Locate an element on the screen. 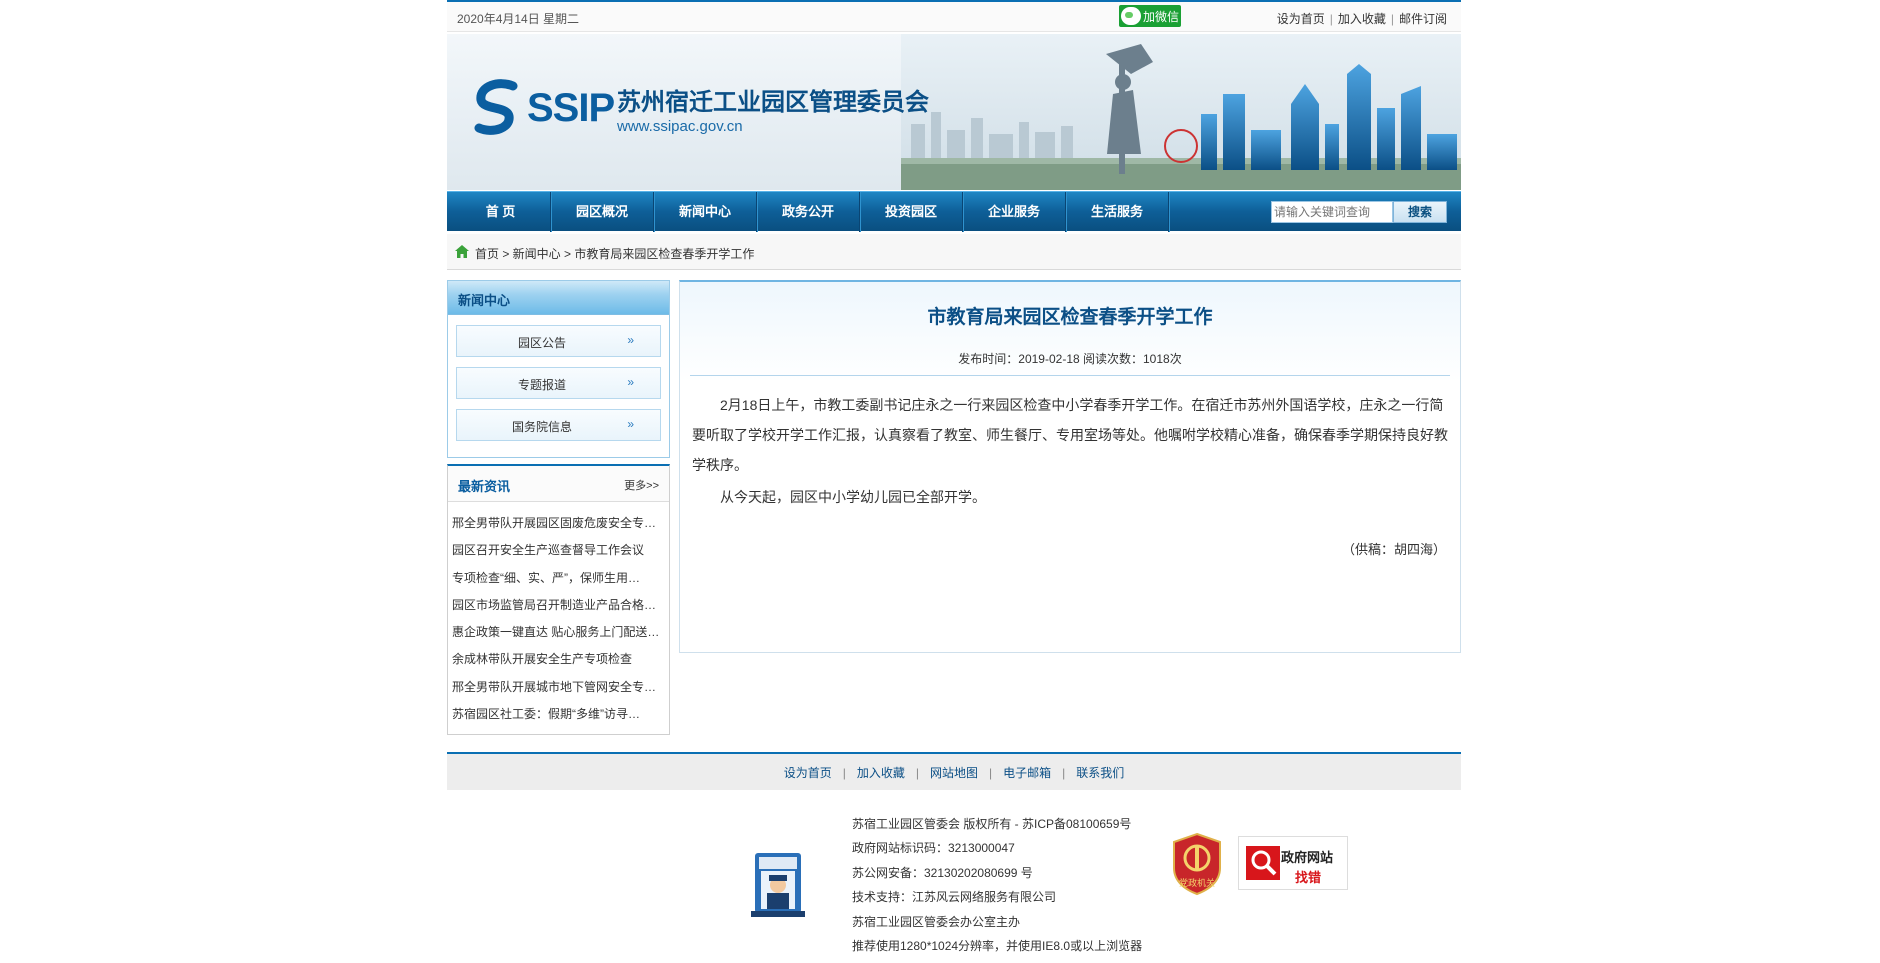  org-name: 苏州宿迁工业园区管理委员会 is located at coordinates (773, 102).